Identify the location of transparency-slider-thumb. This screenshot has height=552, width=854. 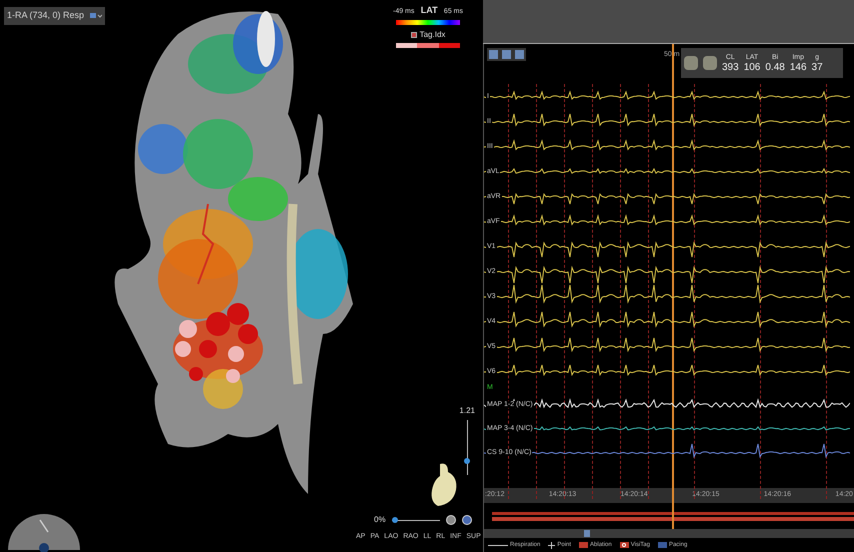
(395, 520).